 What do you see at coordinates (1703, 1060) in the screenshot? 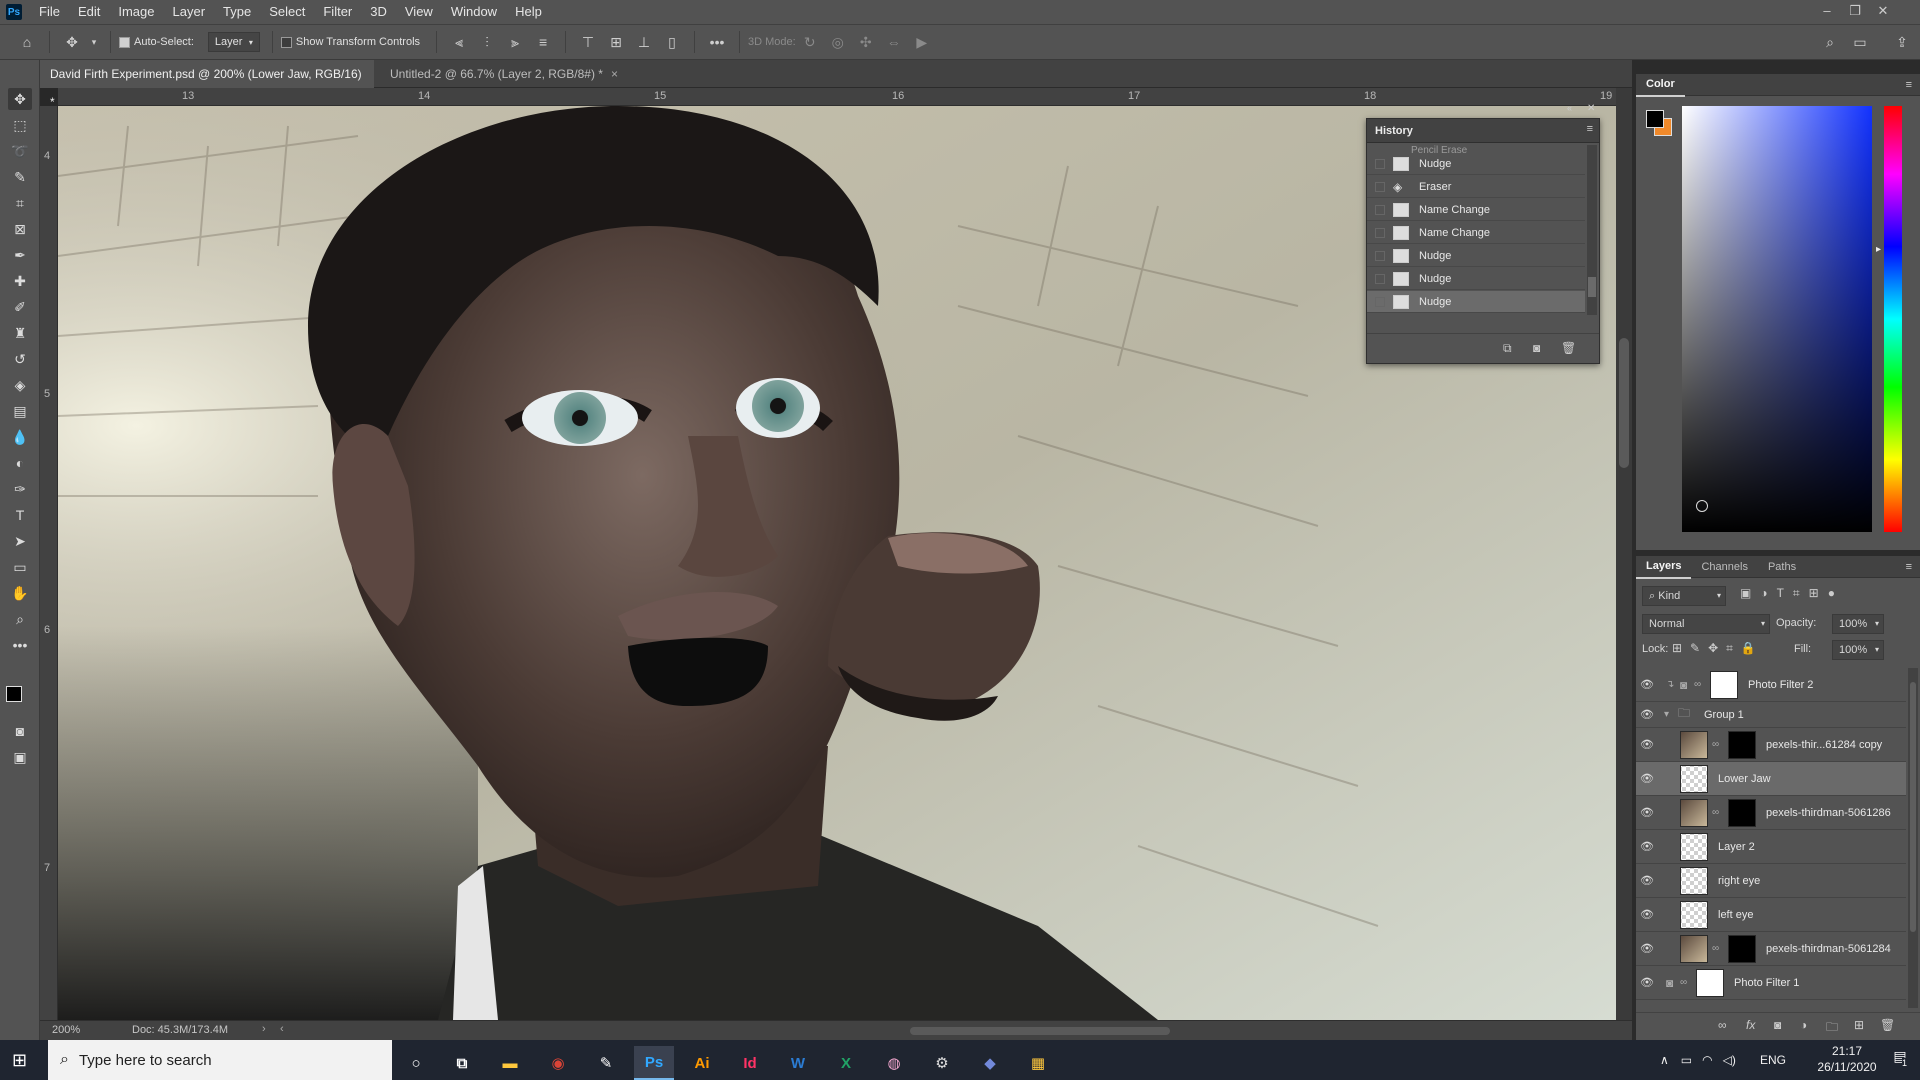
I see `tray-icons: ∧ ▭ ◠ ◁)` at bounding box center [1703, 1060].